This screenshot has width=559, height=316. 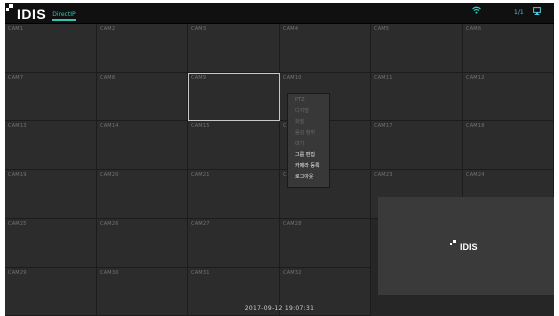 What do you see at coordinates (383, 78) in the screenshot?
I see `camera-label: CAM11` at bounding box center [383, 78].